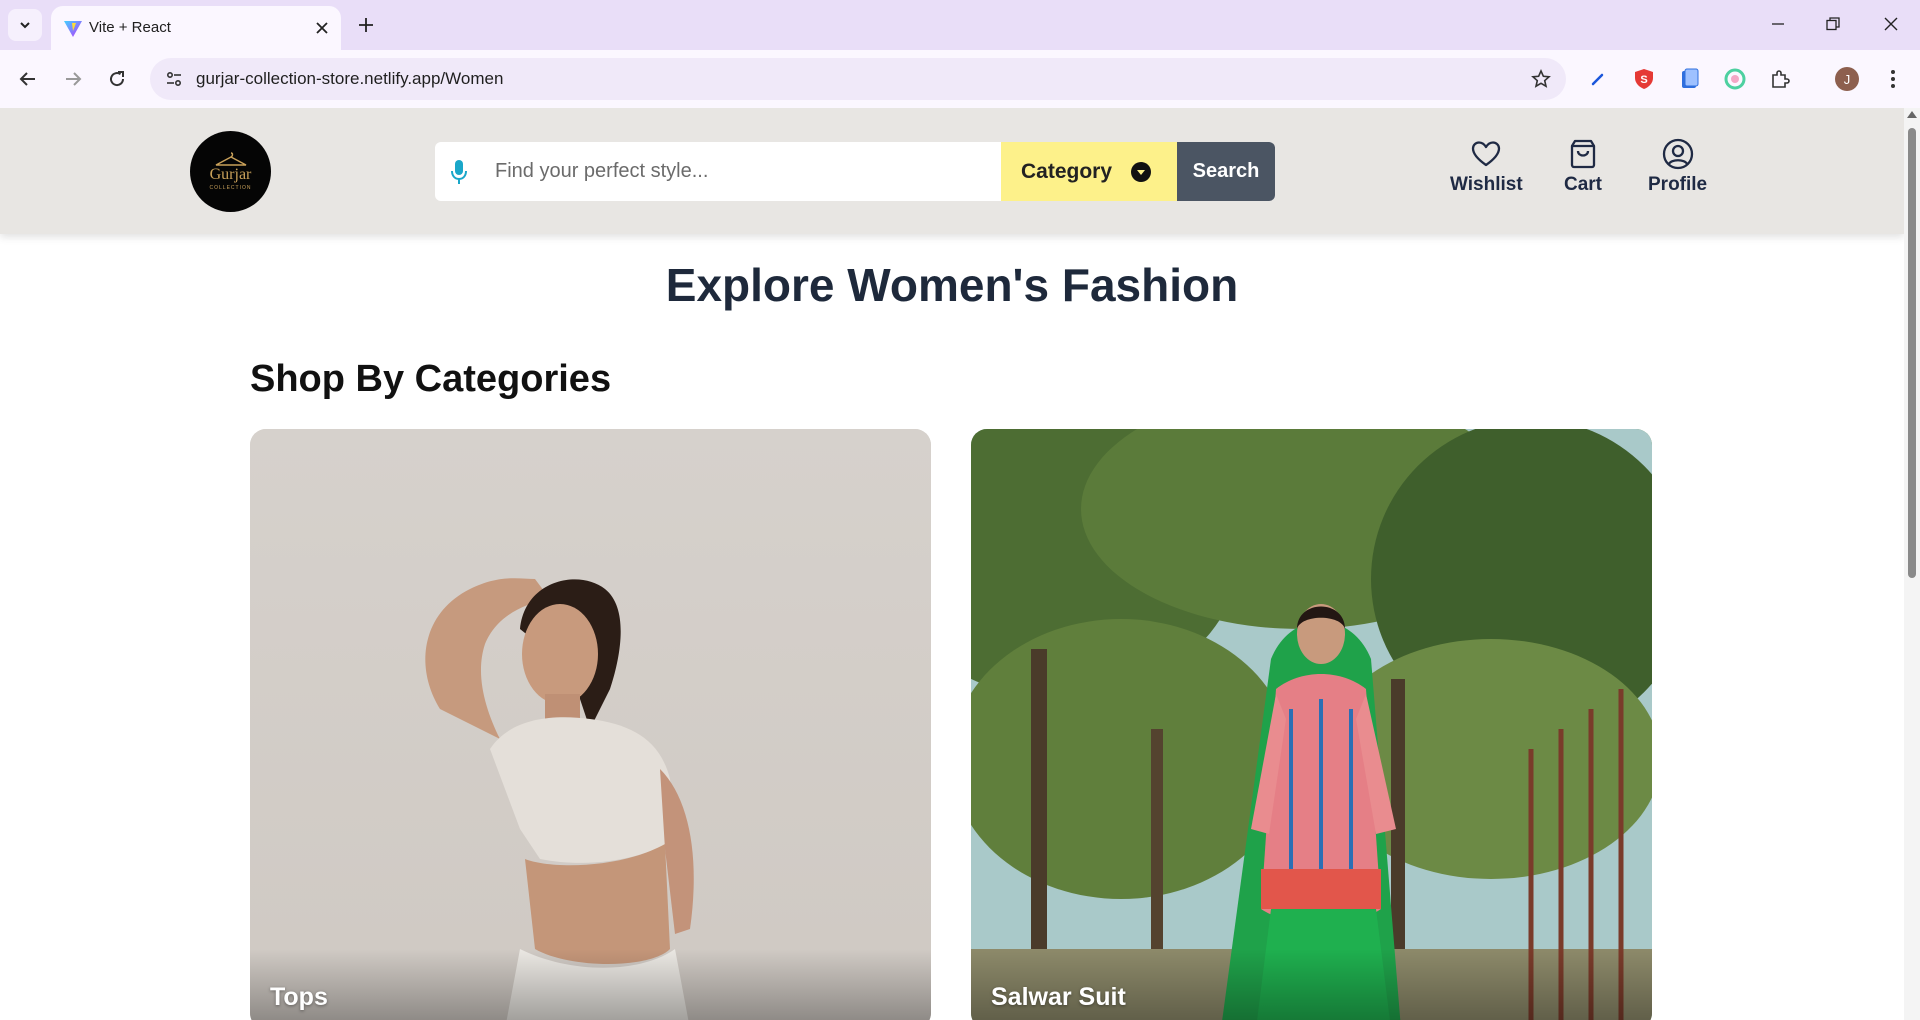 Image resolution: width=1920 pixels, height=1020 pixels. I want to click on wishlist-button: Wishlist, so click(1486, 167).